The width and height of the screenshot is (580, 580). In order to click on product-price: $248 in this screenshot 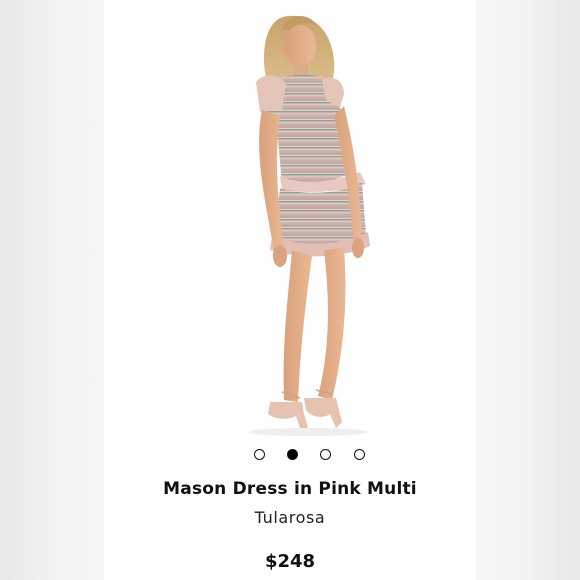, I will do `click(290, 561)`.